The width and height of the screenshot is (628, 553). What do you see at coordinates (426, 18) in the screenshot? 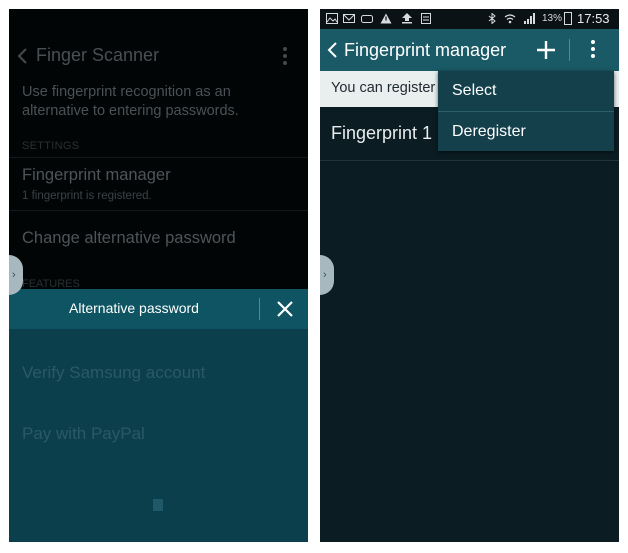
I see `document-icon` at bounding box center [426, 18].